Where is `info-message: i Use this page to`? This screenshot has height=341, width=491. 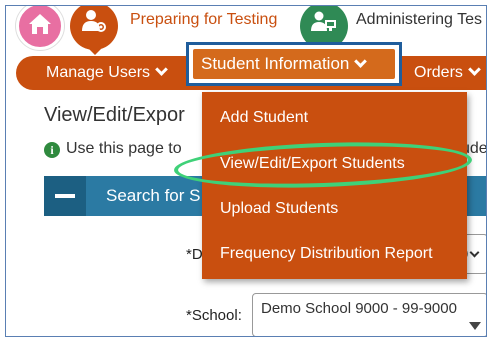
info-message: i Use this page to is located at coordinates (113, 149).